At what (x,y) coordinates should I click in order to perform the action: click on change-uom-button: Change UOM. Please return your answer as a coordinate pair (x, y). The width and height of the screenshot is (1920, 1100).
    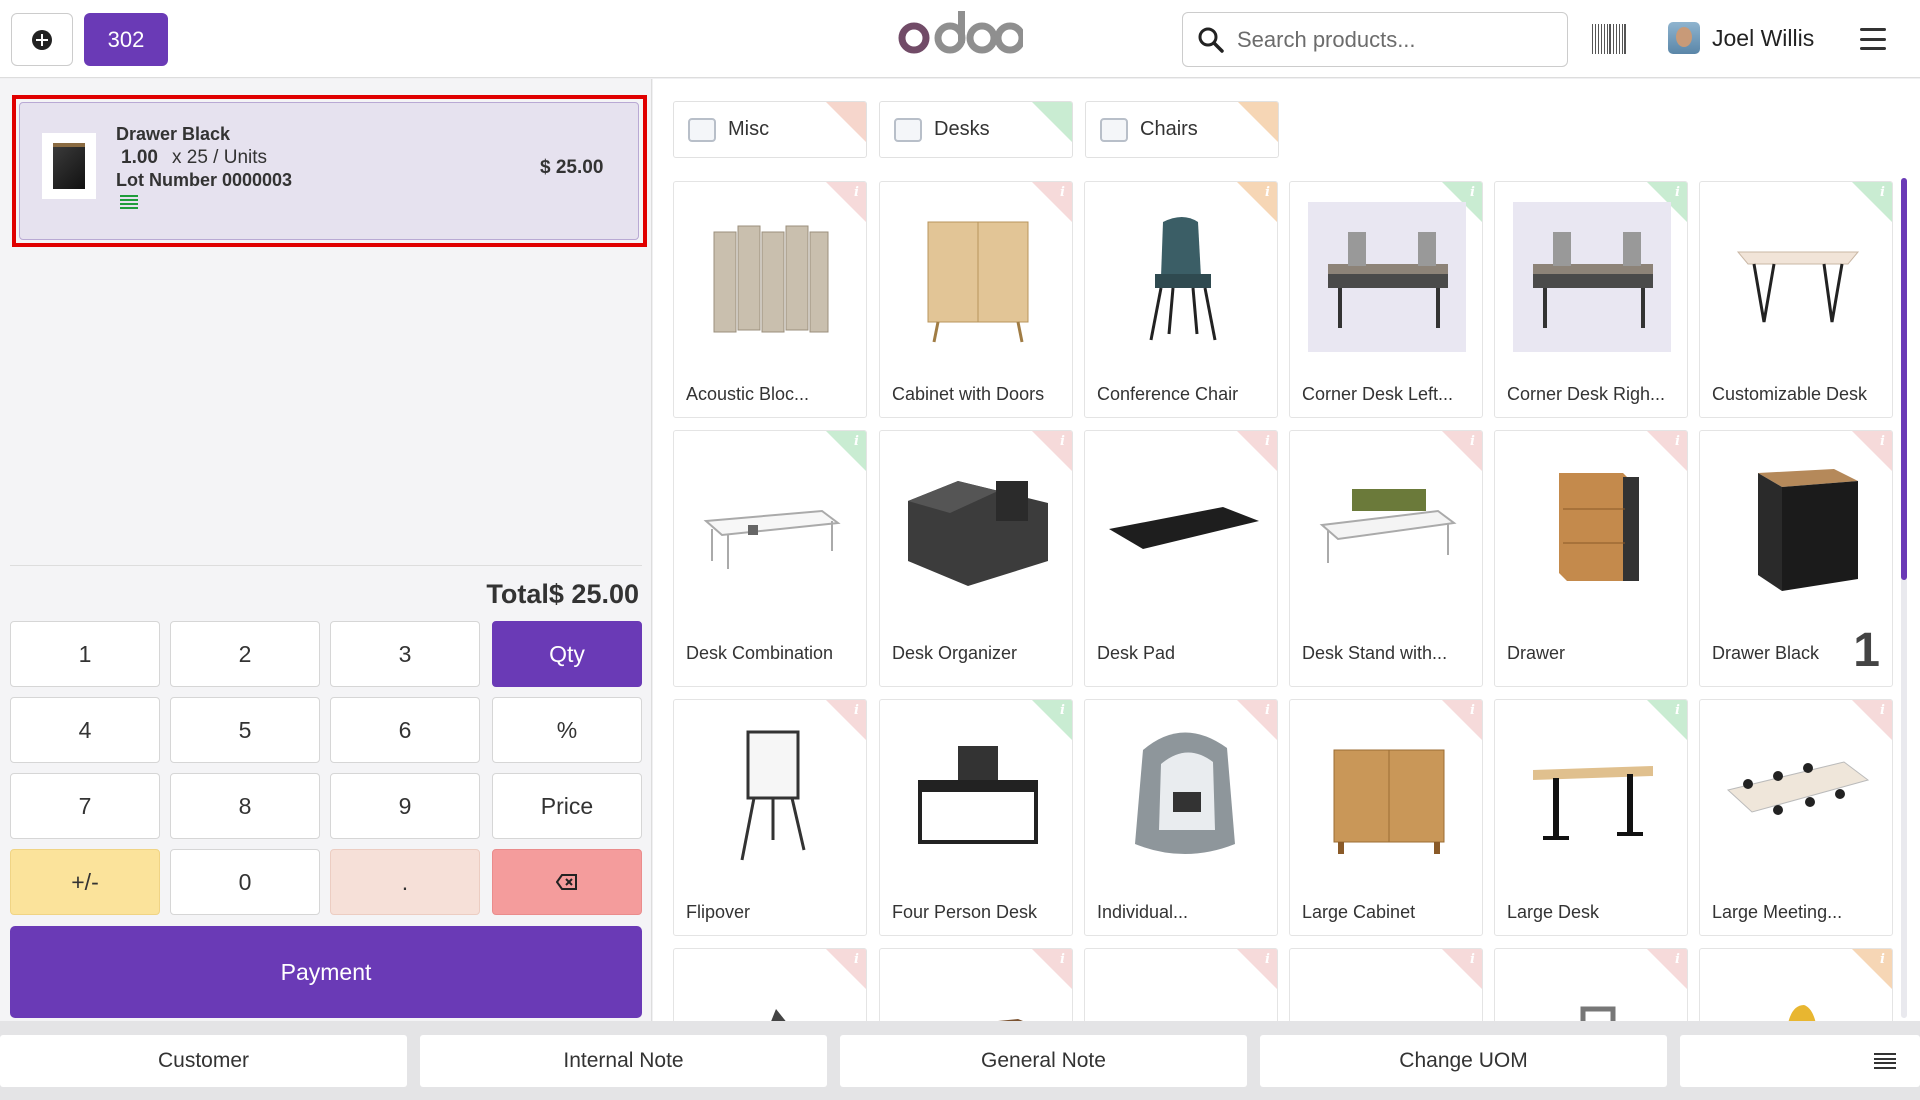
    Looking at the image, I should click on (1463, 1061).